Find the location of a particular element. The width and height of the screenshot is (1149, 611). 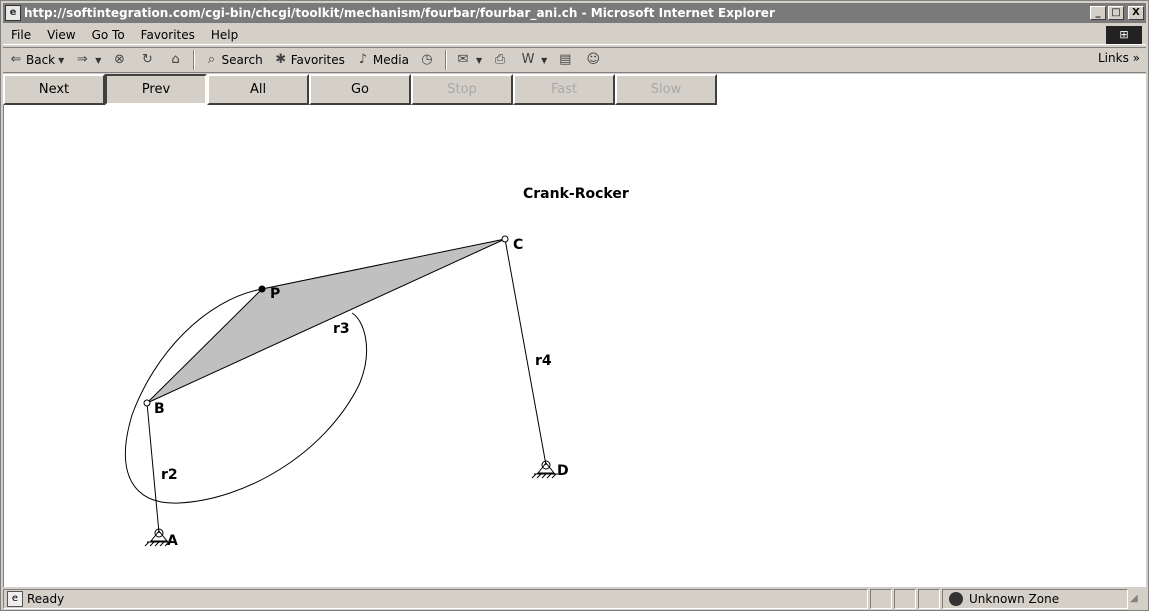

search-button: ⌕ Search is located at coordinates (232, 60).